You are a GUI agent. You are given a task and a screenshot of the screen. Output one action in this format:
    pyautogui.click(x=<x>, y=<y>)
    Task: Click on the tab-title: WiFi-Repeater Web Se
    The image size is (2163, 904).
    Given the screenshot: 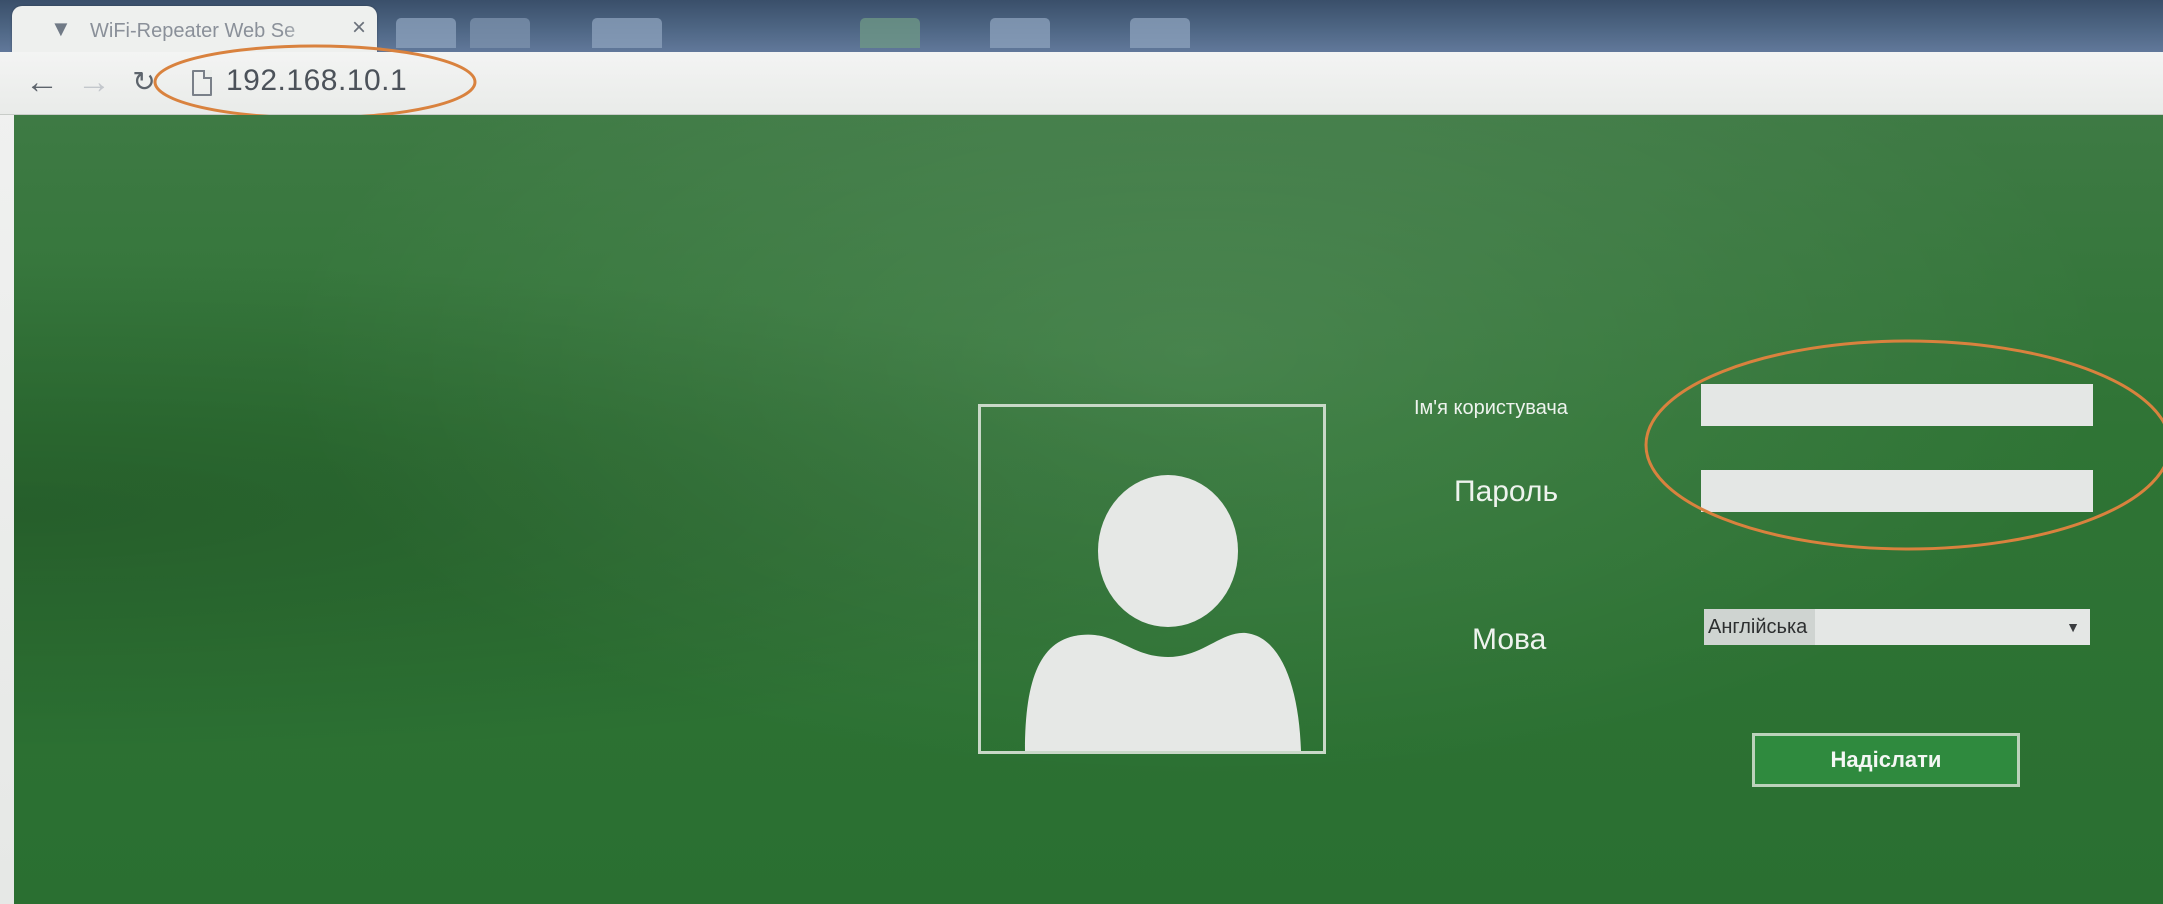 What is the action you would take?
    pyautogui.click(x=193, y=31)
    